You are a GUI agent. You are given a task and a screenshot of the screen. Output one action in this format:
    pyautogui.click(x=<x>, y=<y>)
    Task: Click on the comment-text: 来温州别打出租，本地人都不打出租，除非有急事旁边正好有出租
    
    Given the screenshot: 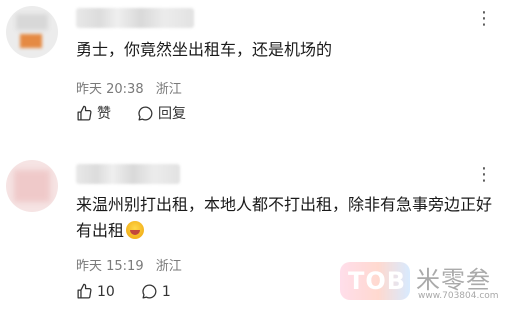 What is the action you would take?
    pyautogui.click(x=287, y=218)
    